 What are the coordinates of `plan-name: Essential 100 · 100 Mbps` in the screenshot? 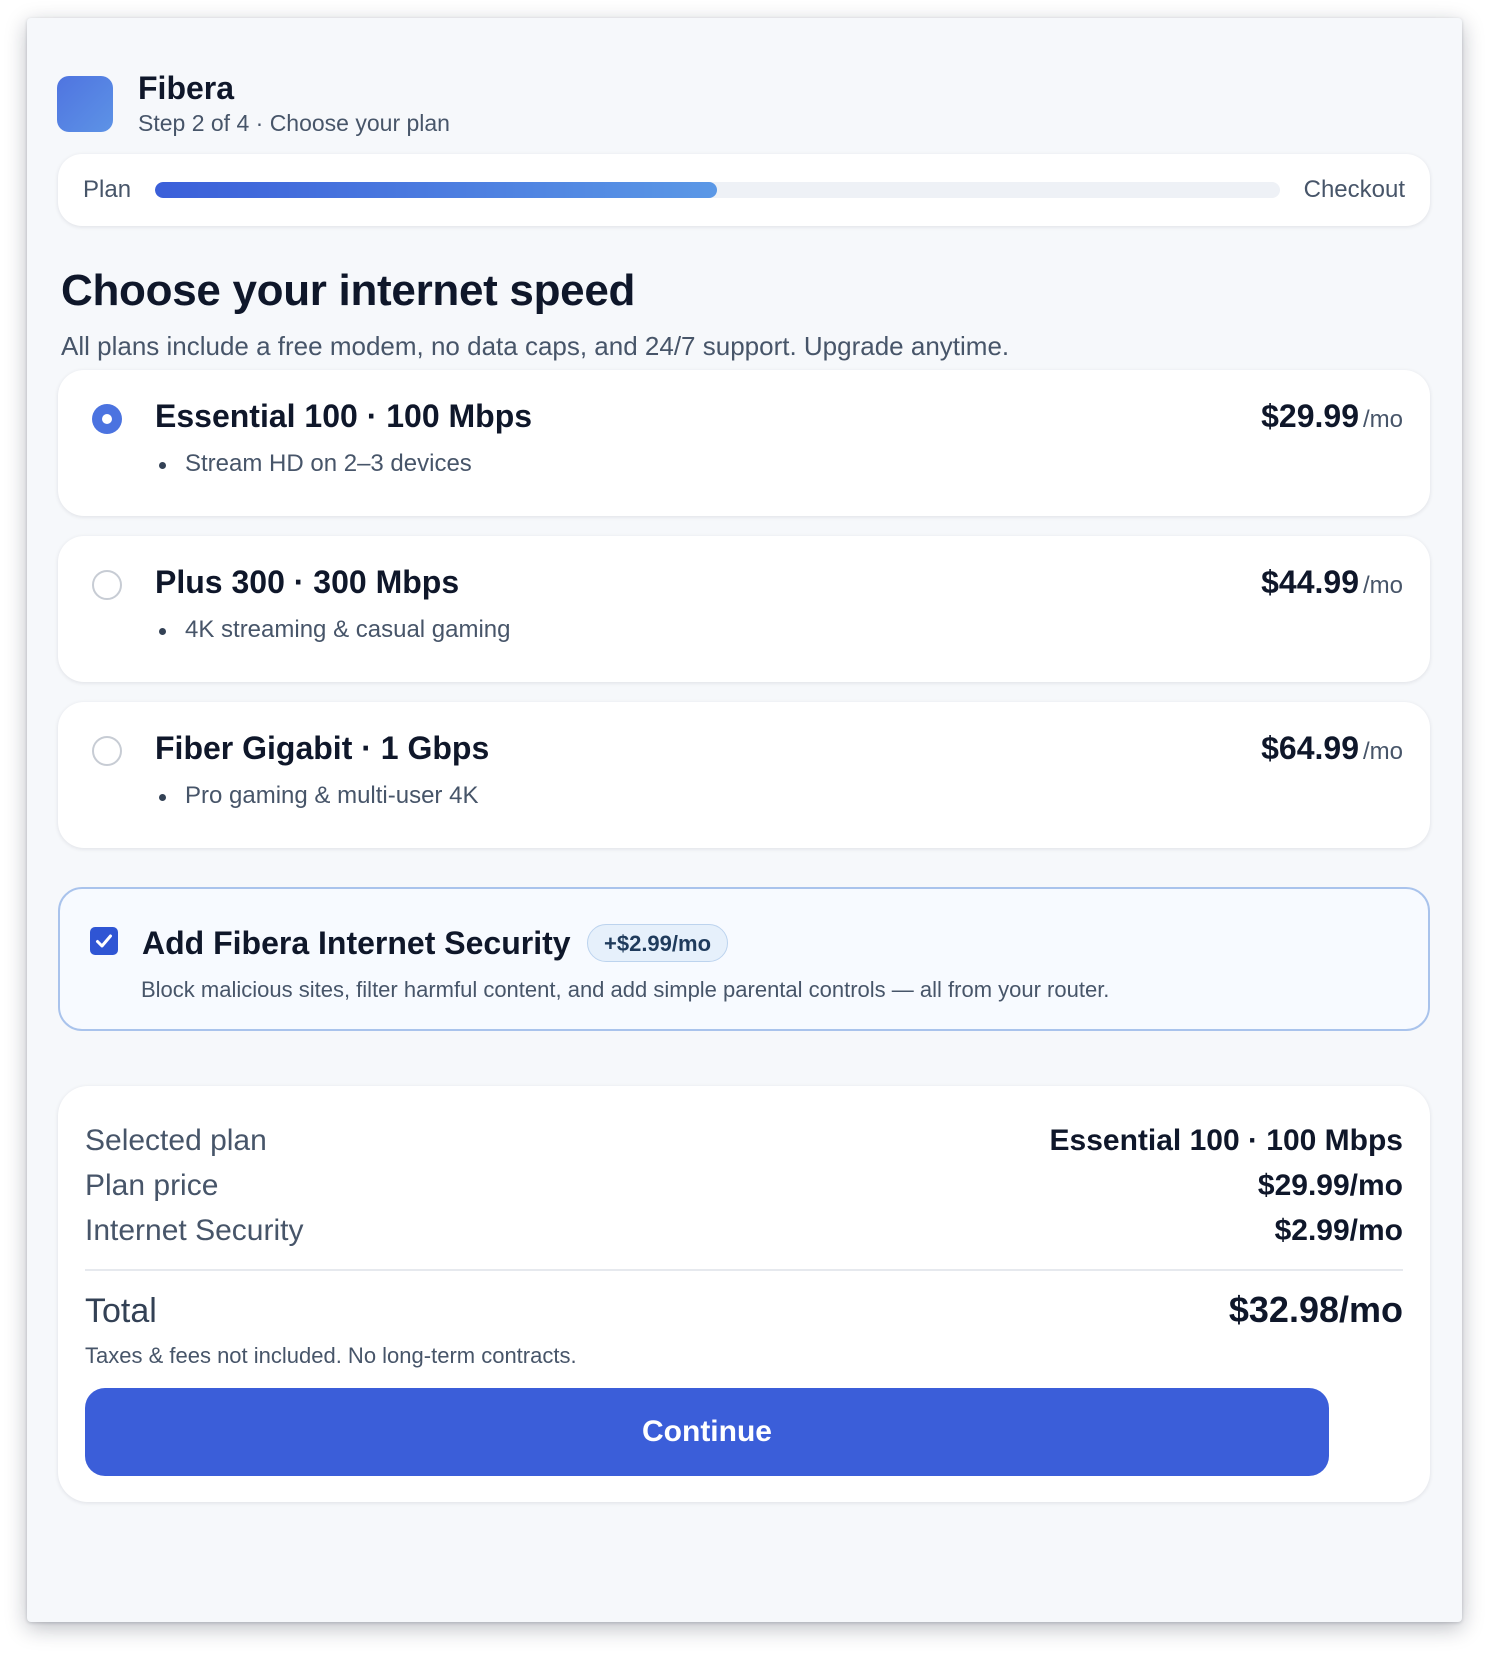 It's located at (344, 416).